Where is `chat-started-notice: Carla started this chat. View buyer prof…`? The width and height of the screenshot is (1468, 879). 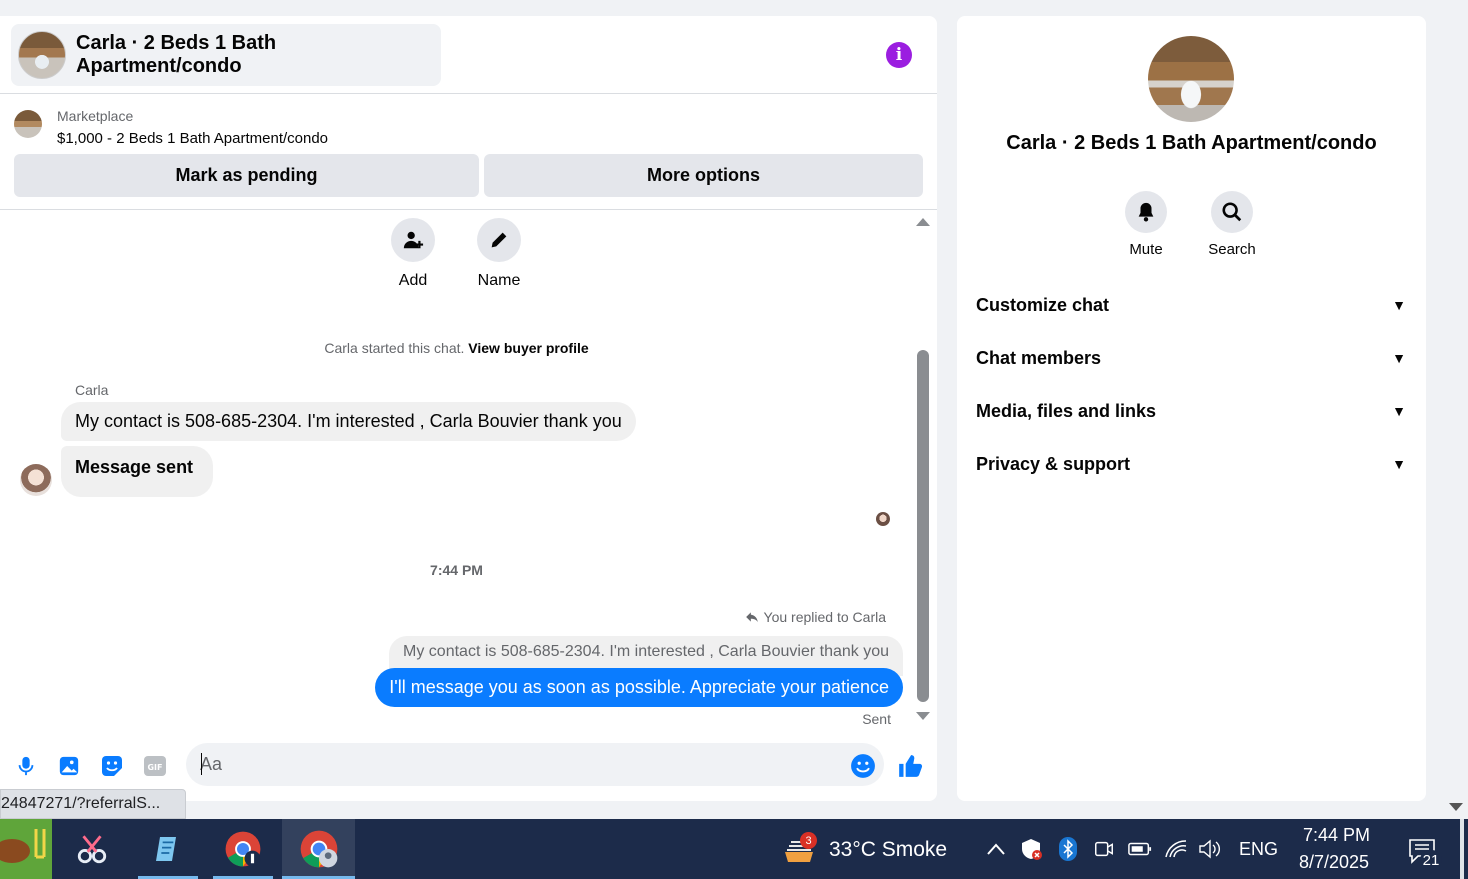 chat-started-notice: Carla started this chat. View buyer prof… is located at coordinates (456, 348).